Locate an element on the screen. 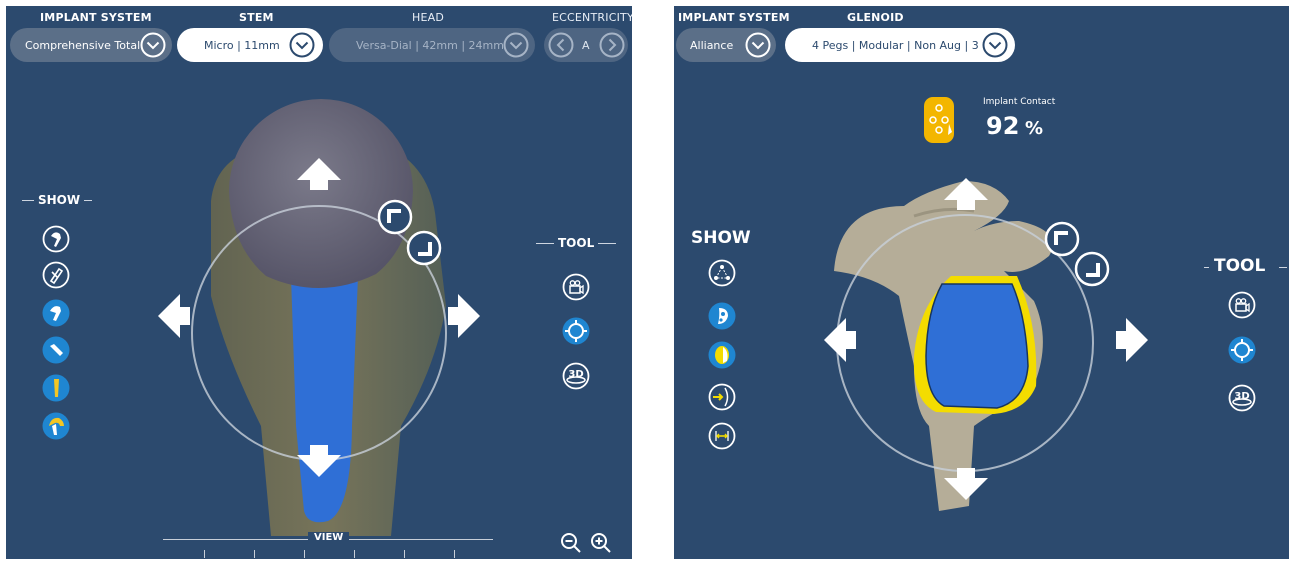 Image resolution: width=1295 pixels, height=561 pixels. tool-divider-right is located at coordinates (1283, 267).